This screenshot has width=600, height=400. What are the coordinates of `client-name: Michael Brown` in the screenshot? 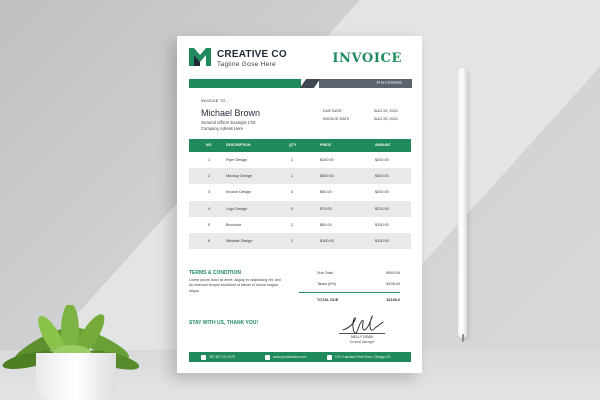 It's located at (231, 113).